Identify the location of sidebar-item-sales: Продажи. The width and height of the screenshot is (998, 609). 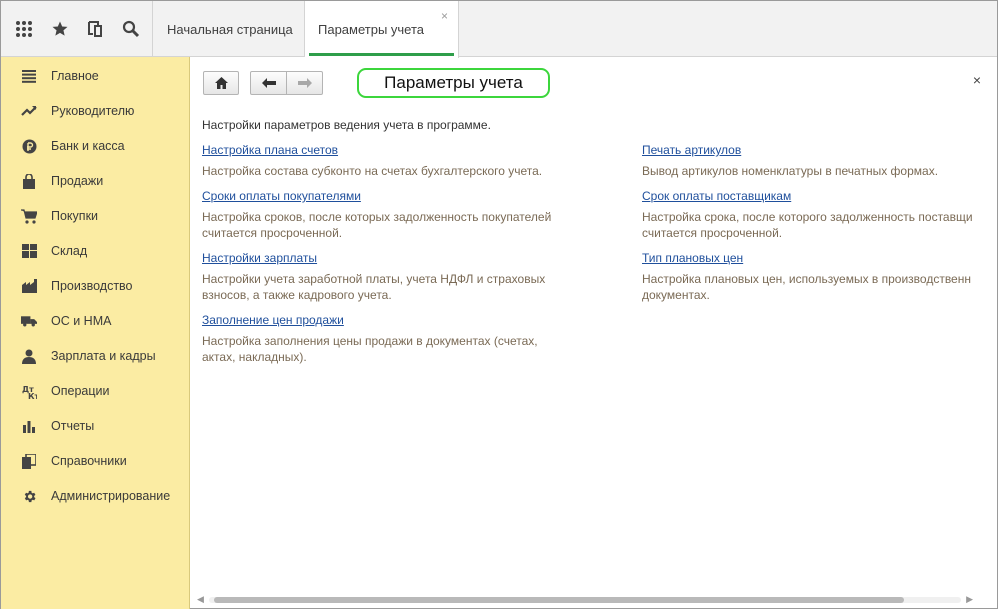
(95, 181).